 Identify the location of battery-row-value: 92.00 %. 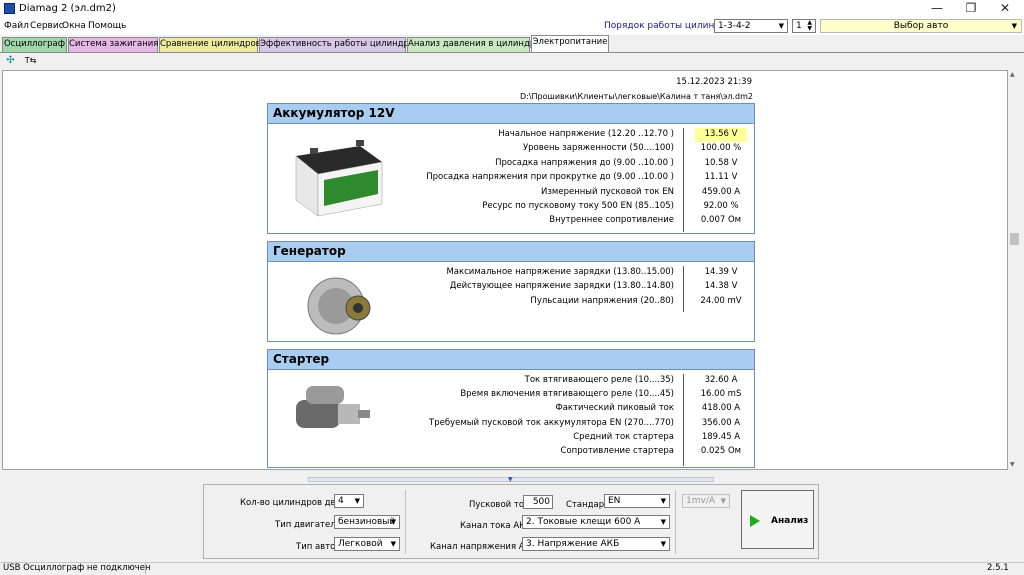
(721, 206).